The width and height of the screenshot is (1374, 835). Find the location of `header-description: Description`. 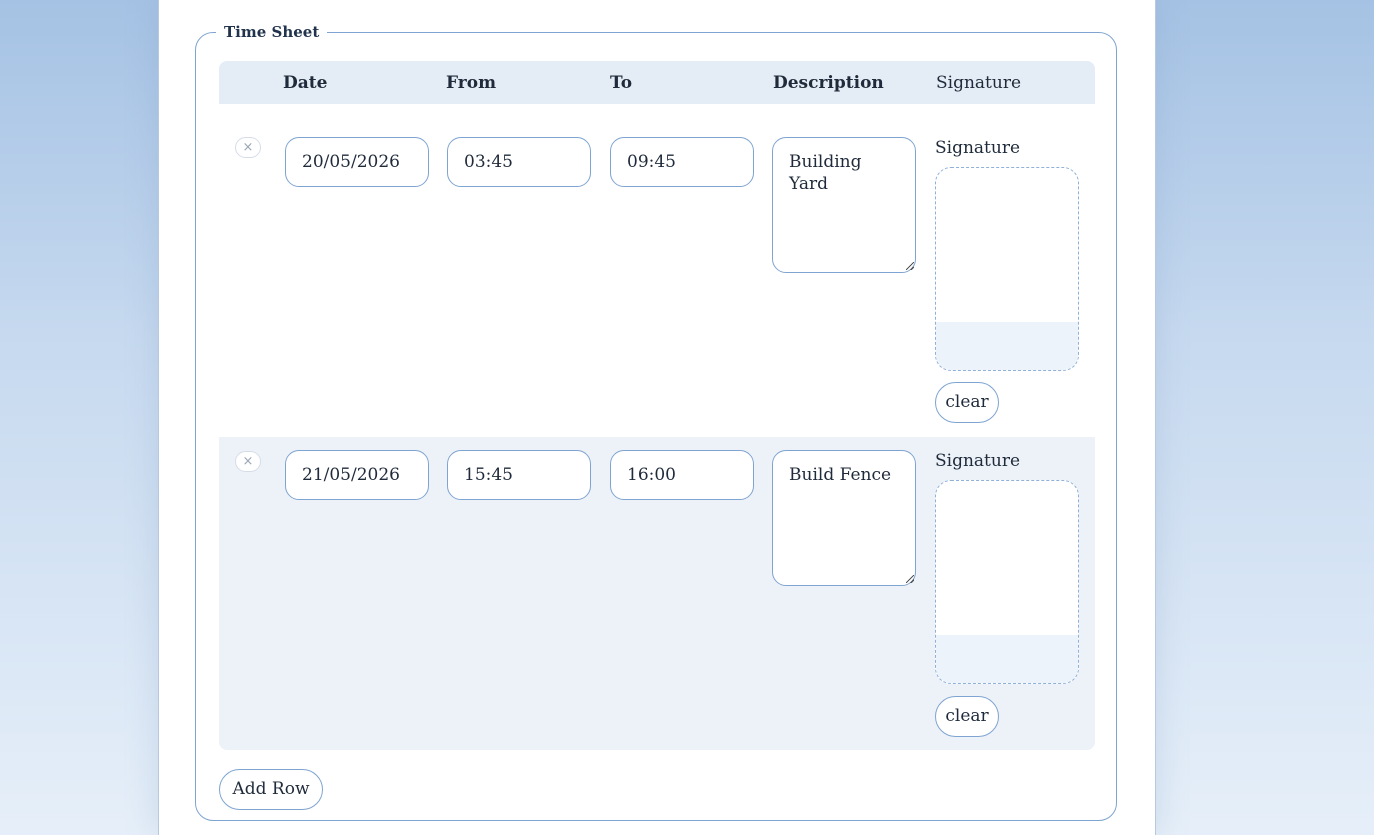

header-description: Description is located at coordinates (828, 83).